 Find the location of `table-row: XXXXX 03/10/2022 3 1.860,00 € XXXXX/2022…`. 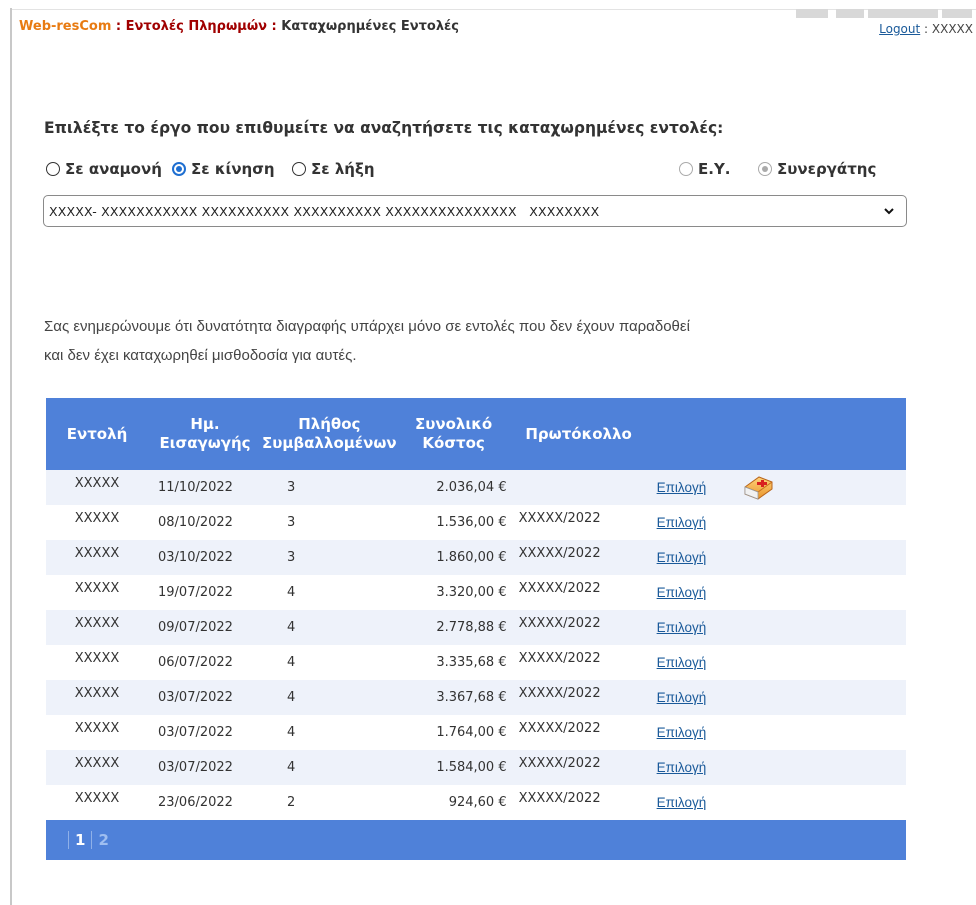

table-row: XXXXX 03/10/2022 3 1.860,00 € XXXXX/2022… is located at coordinates (476, 557).